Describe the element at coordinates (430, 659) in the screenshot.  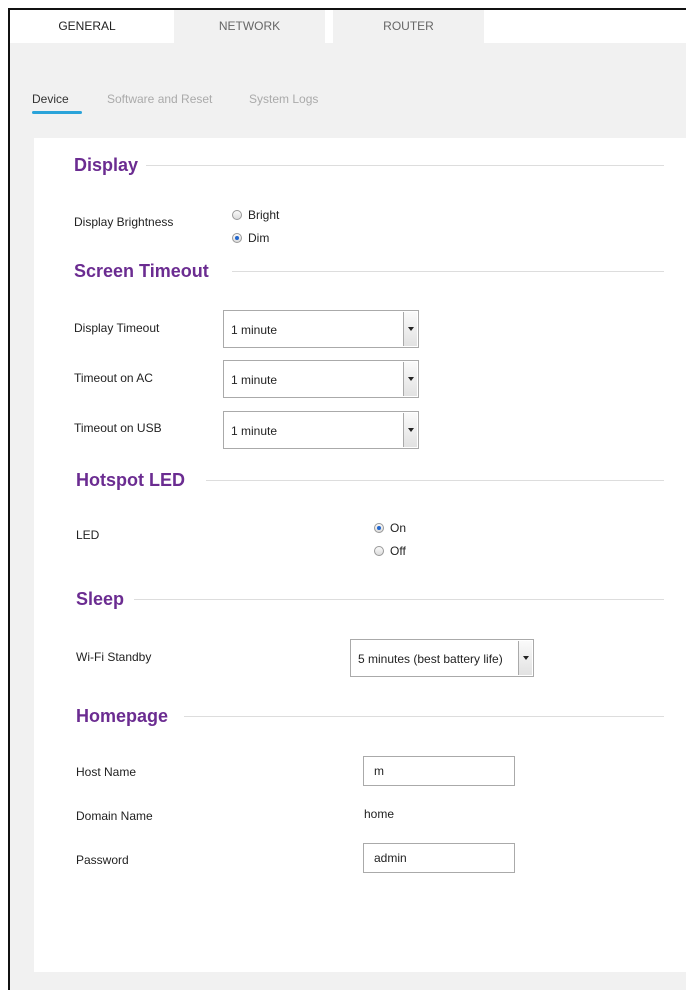
I see `select-value: 5 minutes (best battery life)` at that location.